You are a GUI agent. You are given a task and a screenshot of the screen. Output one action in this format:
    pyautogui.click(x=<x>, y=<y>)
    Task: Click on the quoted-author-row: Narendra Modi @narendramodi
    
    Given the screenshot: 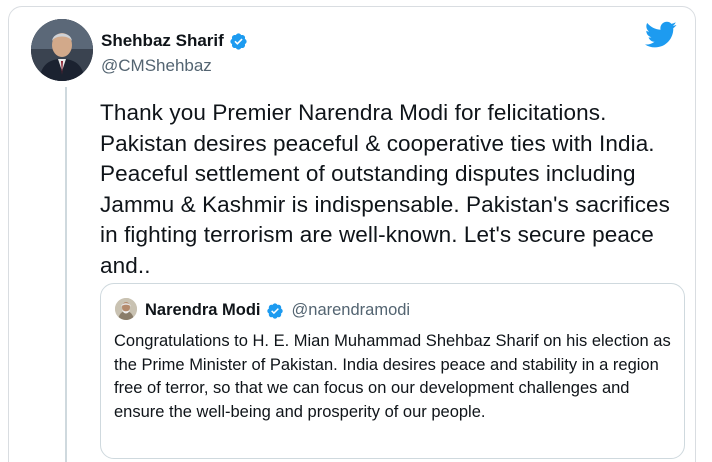 What is the action you would take?
    pyautogui.click(x=277, y=310)
    